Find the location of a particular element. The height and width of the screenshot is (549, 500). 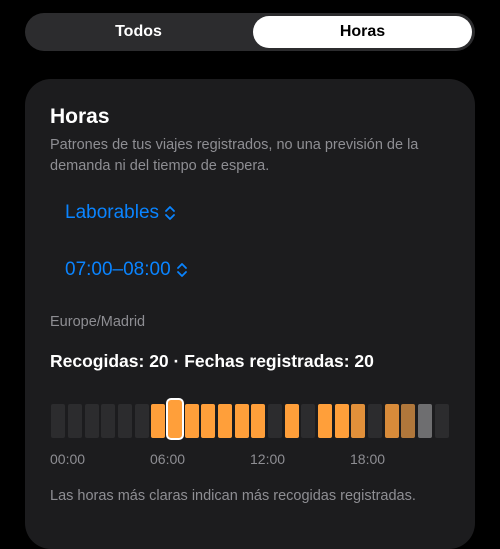

segmented-control: Todos Horas is located at coordinates (250, 32).